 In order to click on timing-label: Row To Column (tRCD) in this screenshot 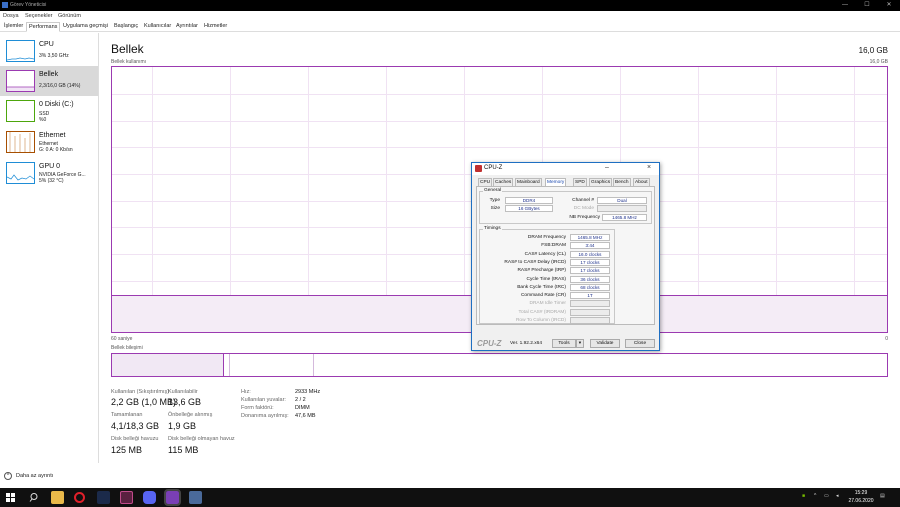, I will do `click(540, 320)`.